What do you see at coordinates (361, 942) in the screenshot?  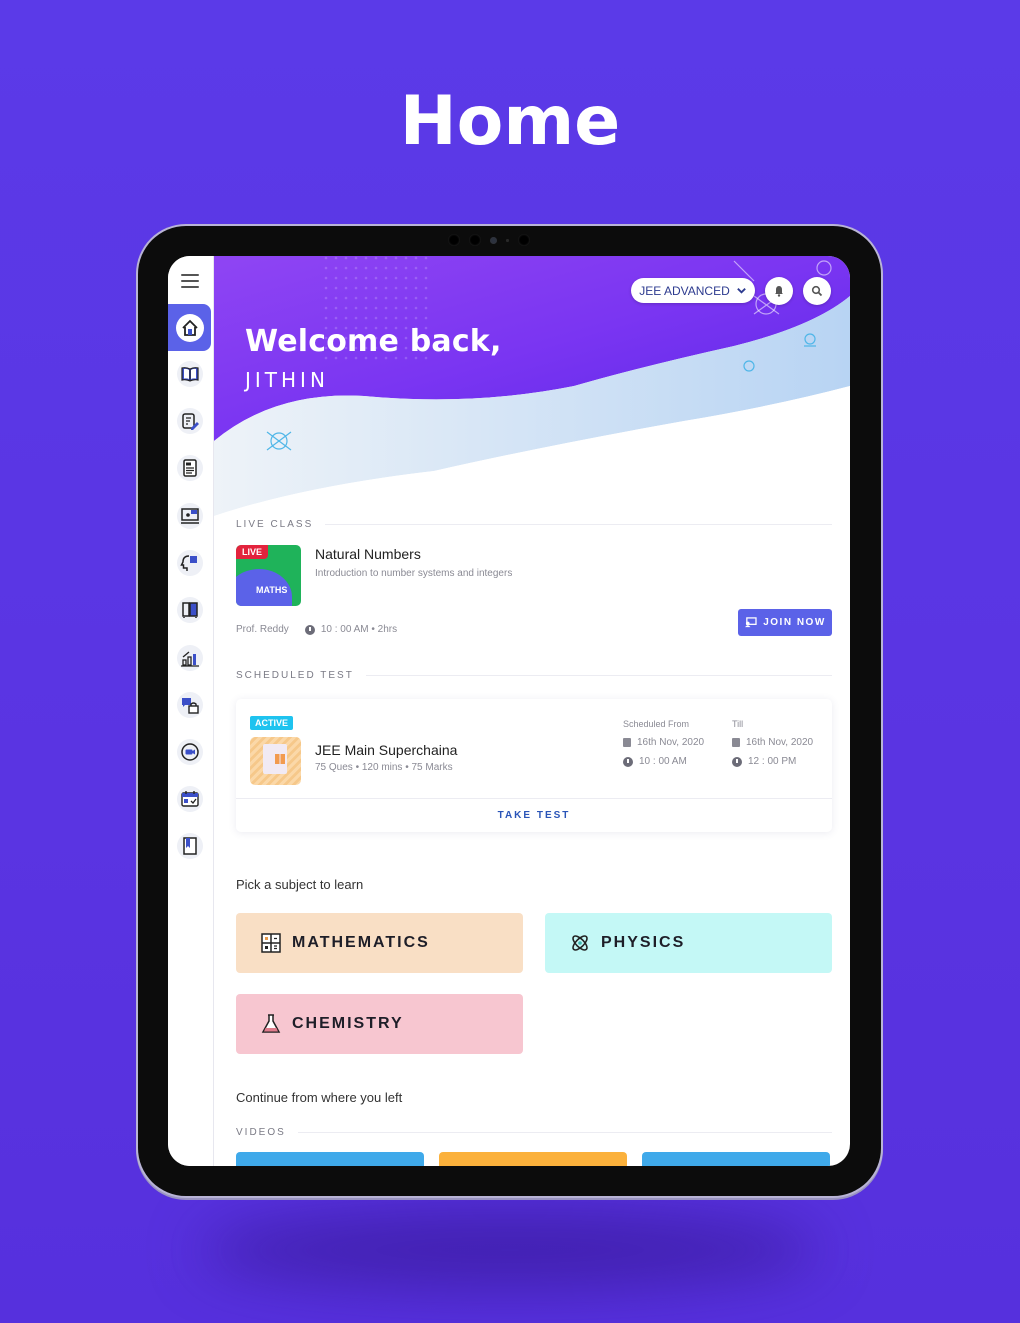 I see `subject-label: MATHEMATICS` at bounding box center [361, 942].